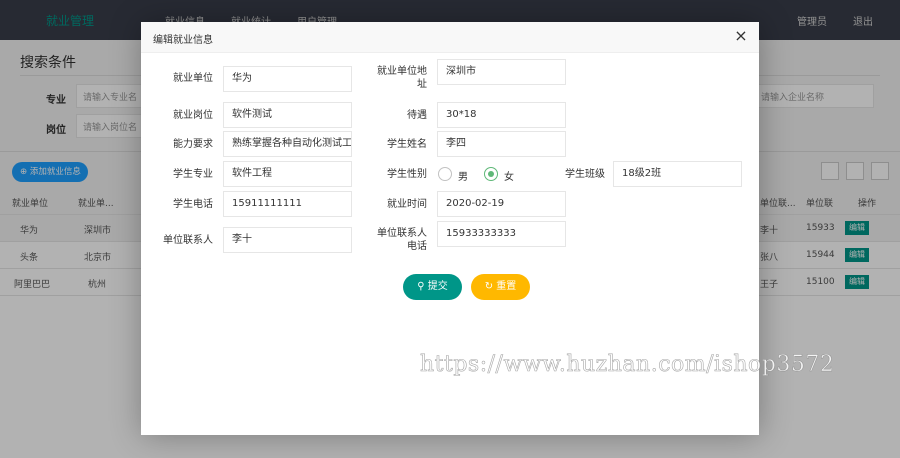 Image resolution: width=900 pixels, height=458 pixels. What do you see at coordinates (463, 177) in the screenshot?
I see `gender-male-label: 男` at bounding box center [463, 177].